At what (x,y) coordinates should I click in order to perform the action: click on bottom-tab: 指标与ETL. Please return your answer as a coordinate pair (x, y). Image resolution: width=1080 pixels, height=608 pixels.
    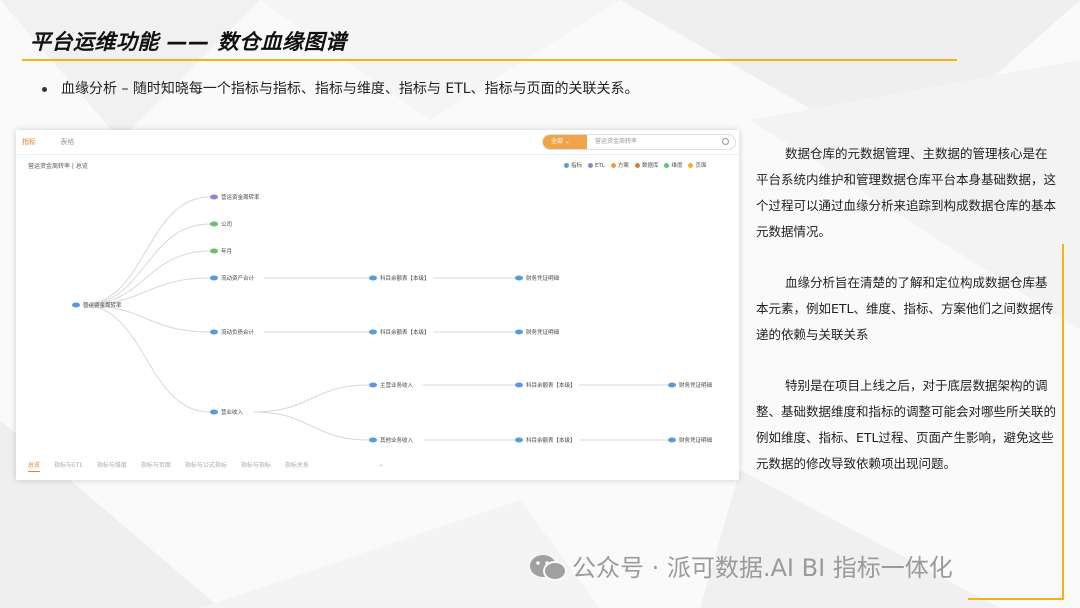
    Looking at the image, I should click on (68, 465).